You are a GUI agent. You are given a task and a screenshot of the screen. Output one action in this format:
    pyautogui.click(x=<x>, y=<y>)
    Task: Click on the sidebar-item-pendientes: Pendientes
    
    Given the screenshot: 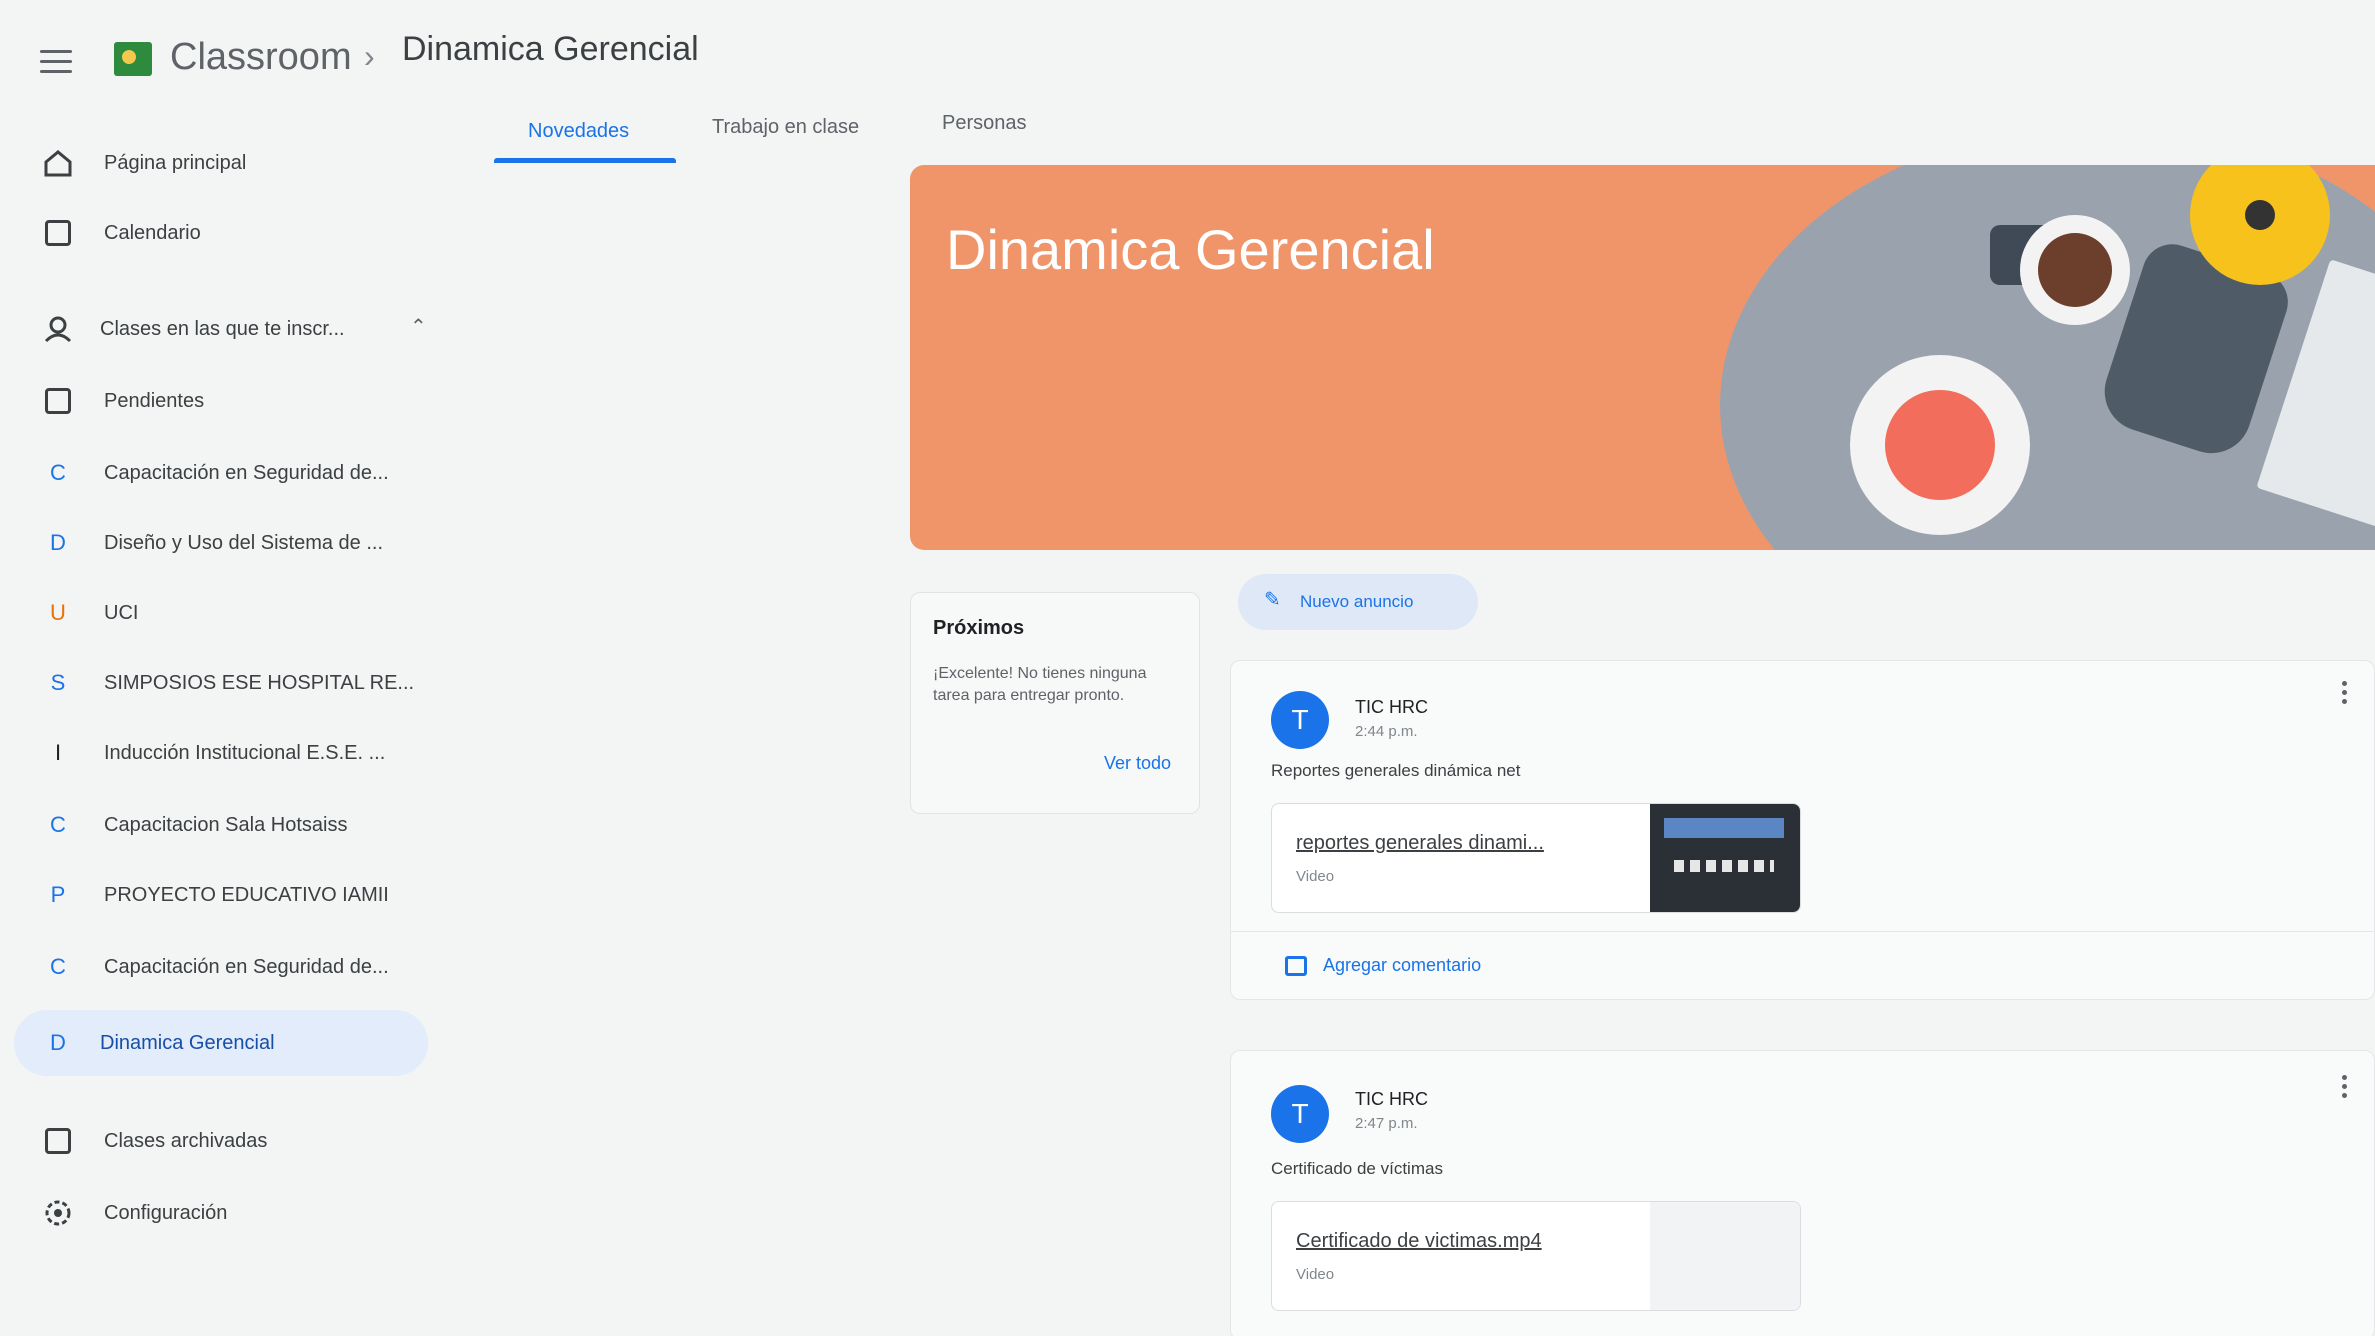 What is the action you would take?
    pyautogui.click(x=221, y=401)
    